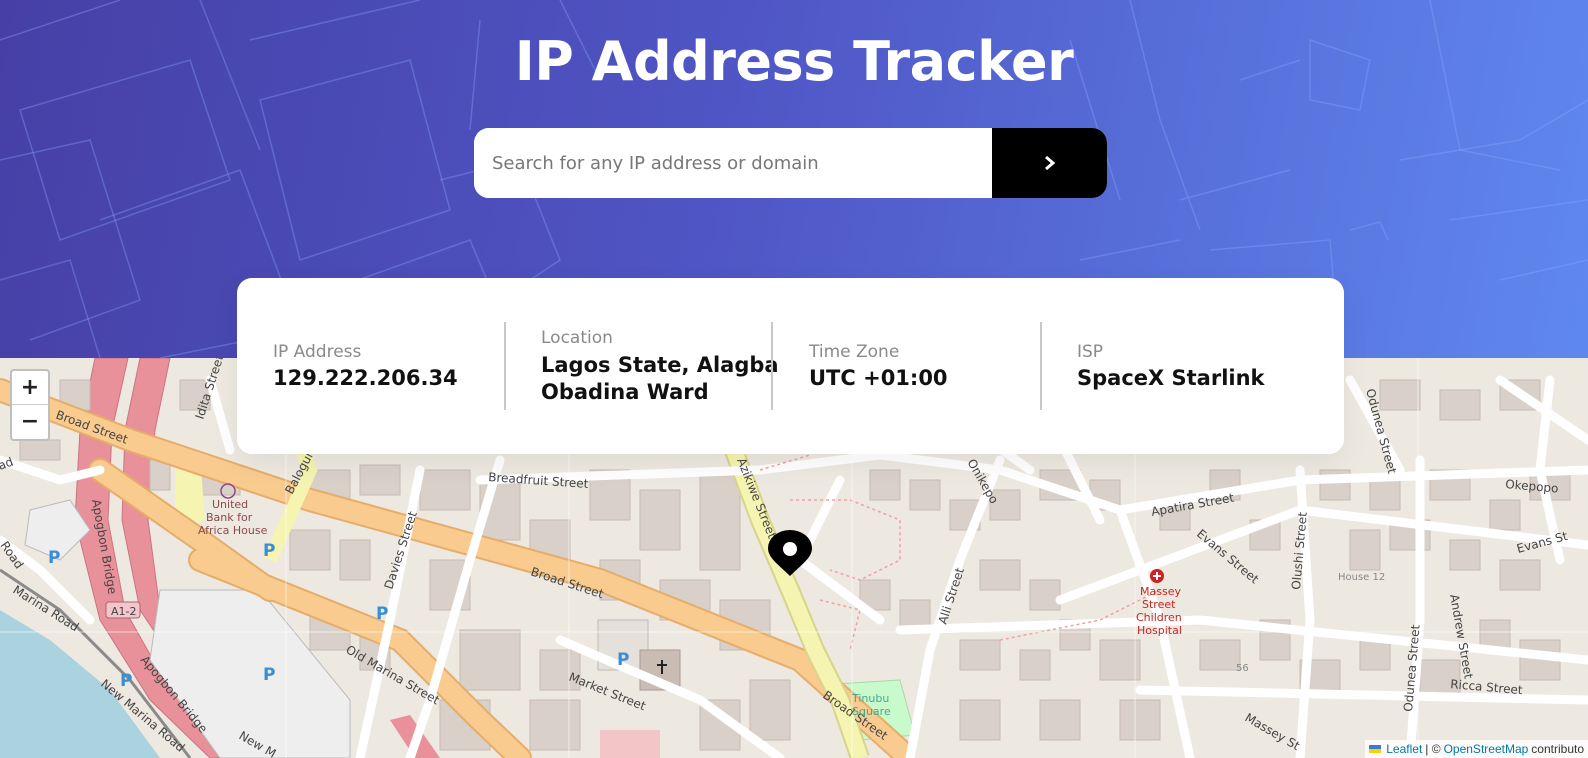  What do you see at coordinates (625, 392) in the screenshot?
I see `location-value-line2: Obadina Ward` at bounding box center [625, 392].